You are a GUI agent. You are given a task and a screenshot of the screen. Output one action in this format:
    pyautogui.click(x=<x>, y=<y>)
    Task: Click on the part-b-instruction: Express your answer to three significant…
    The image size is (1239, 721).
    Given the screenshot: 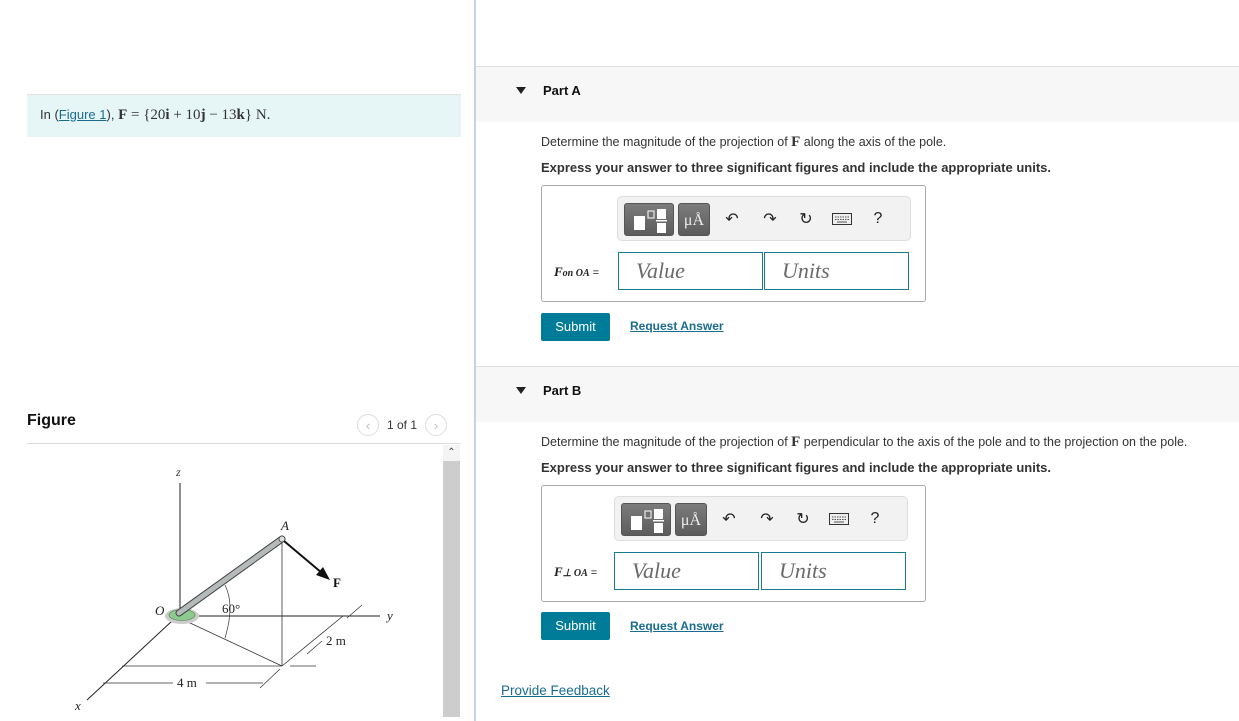 What is the action you would take?
    pyautogui.click(x=796, y=467)
    